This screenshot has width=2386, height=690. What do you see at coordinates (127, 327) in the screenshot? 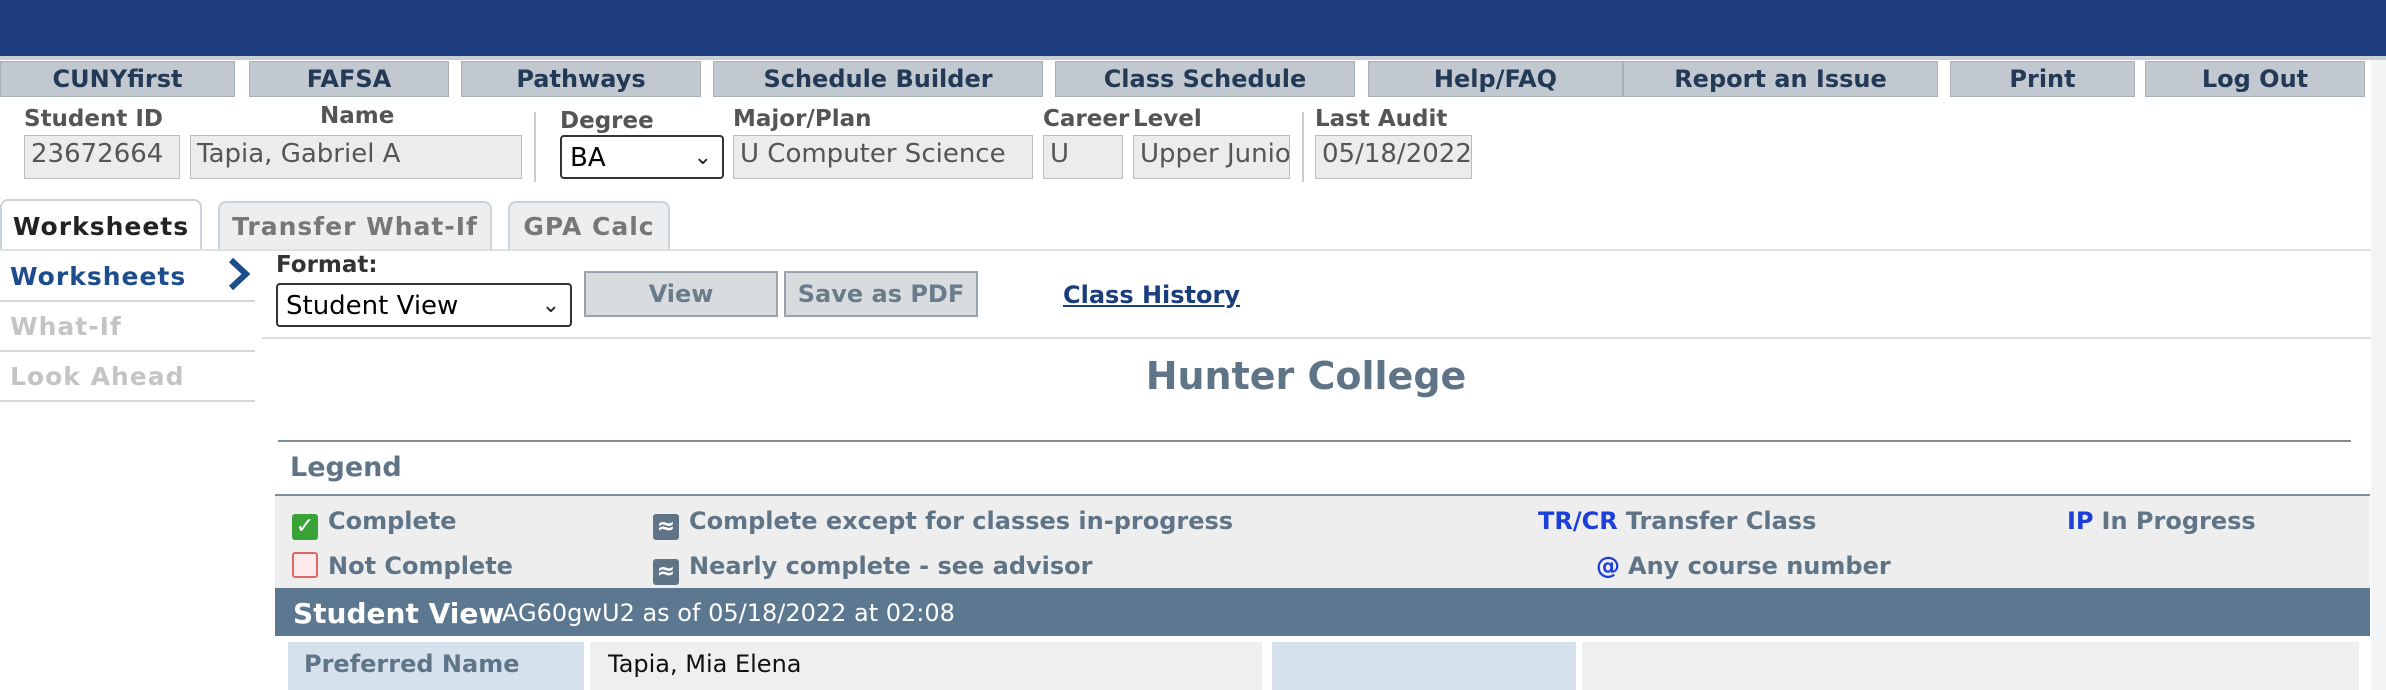
I see `menu-what-if: What-If` at bounding box center [127, 327].